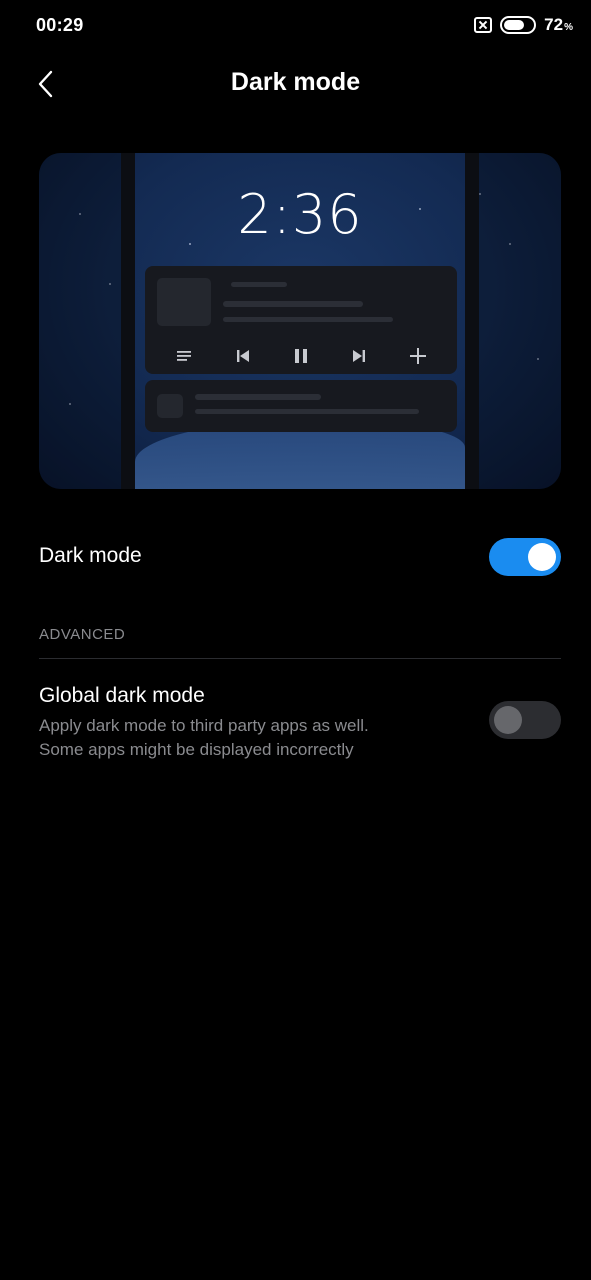  I want to click on global-dark-mode-label: Global dark mode, so click(122, 695).